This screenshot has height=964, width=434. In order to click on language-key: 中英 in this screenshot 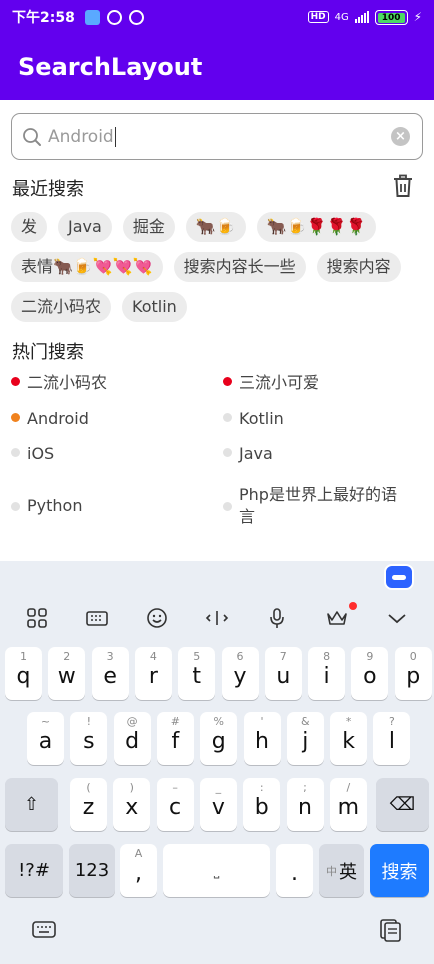, I will do `click(341, 870)`.